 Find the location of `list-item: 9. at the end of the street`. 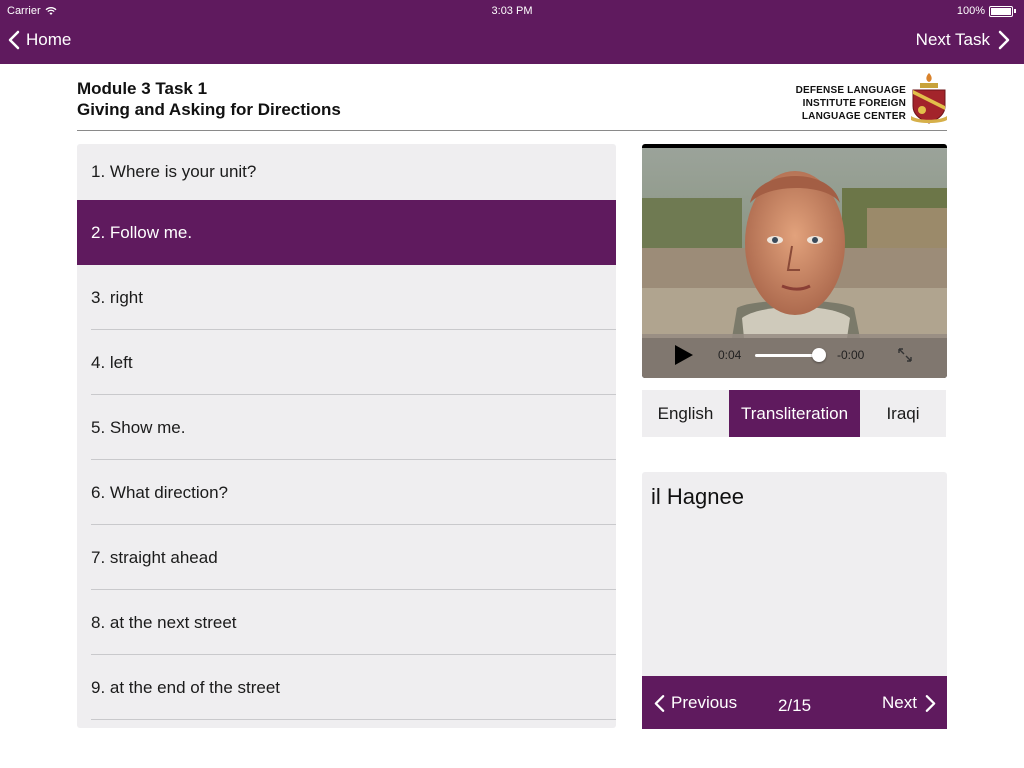

list-item: 9. at the end of the street is located at coordinates (346, 687).